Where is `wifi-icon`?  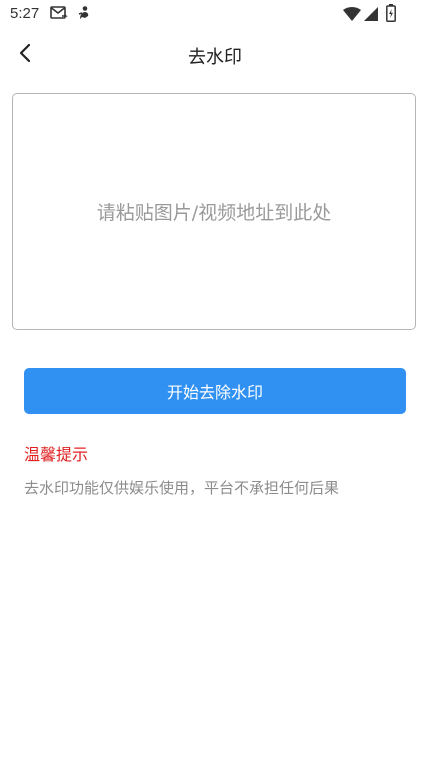 wifi-icon is located at coordinates (352, 15).